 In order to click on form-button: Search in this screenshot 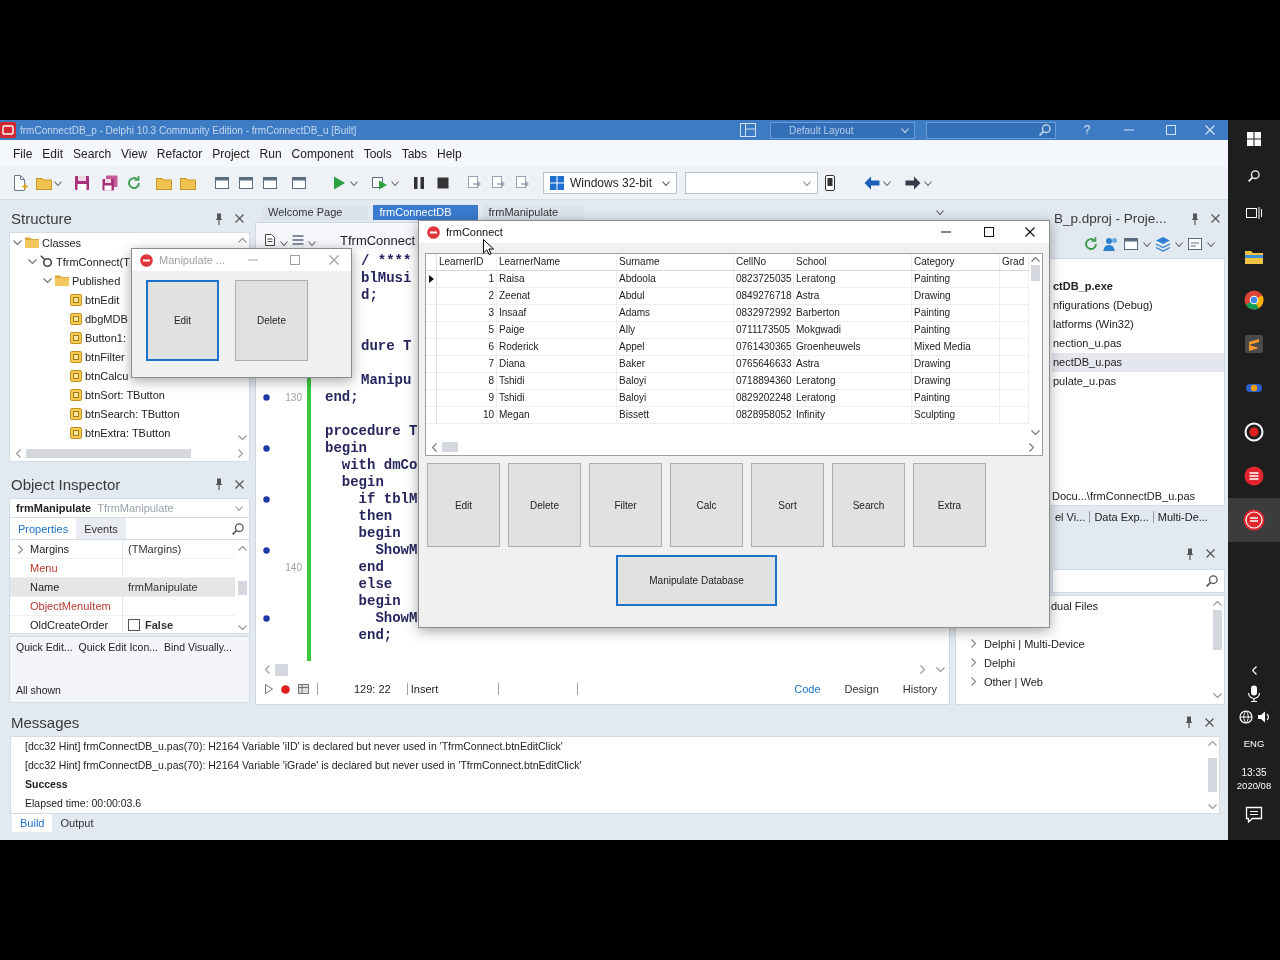, I will do `click(868, 505)`.